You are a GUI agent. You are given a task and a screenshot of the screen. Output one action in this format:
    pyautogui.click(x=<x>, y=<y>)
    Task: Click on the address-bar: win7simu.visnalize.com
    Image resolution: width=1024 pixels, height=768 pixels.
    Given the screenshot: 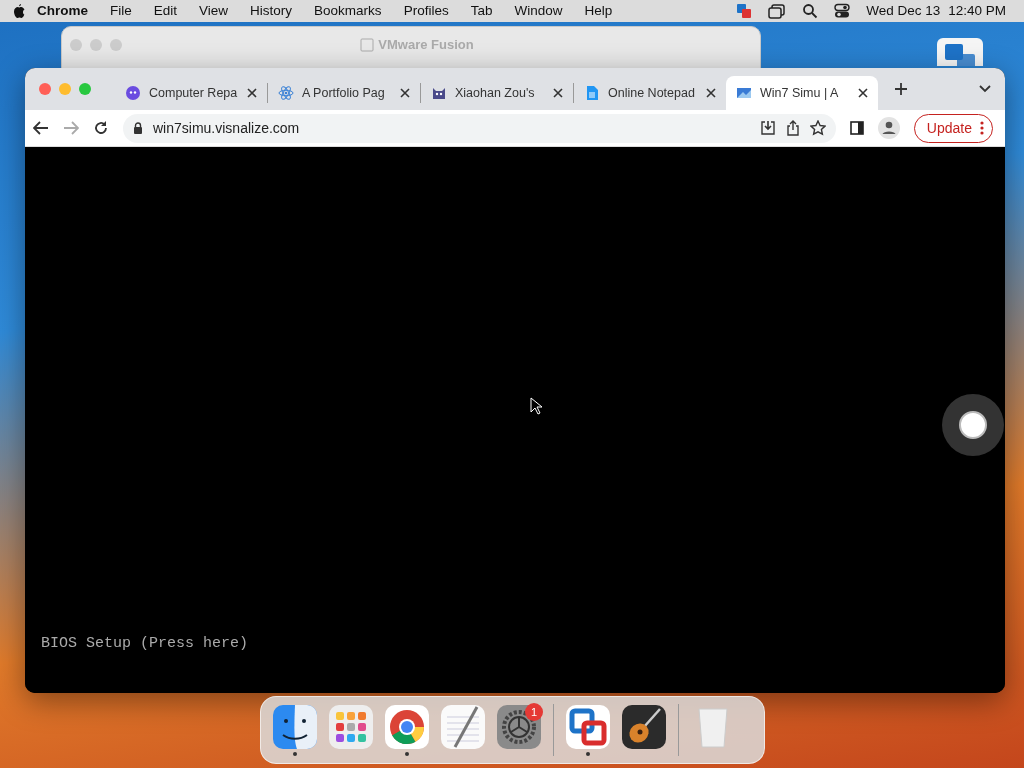 What is the action you would take?
    pyautogui.click(x=479, y=128)
    